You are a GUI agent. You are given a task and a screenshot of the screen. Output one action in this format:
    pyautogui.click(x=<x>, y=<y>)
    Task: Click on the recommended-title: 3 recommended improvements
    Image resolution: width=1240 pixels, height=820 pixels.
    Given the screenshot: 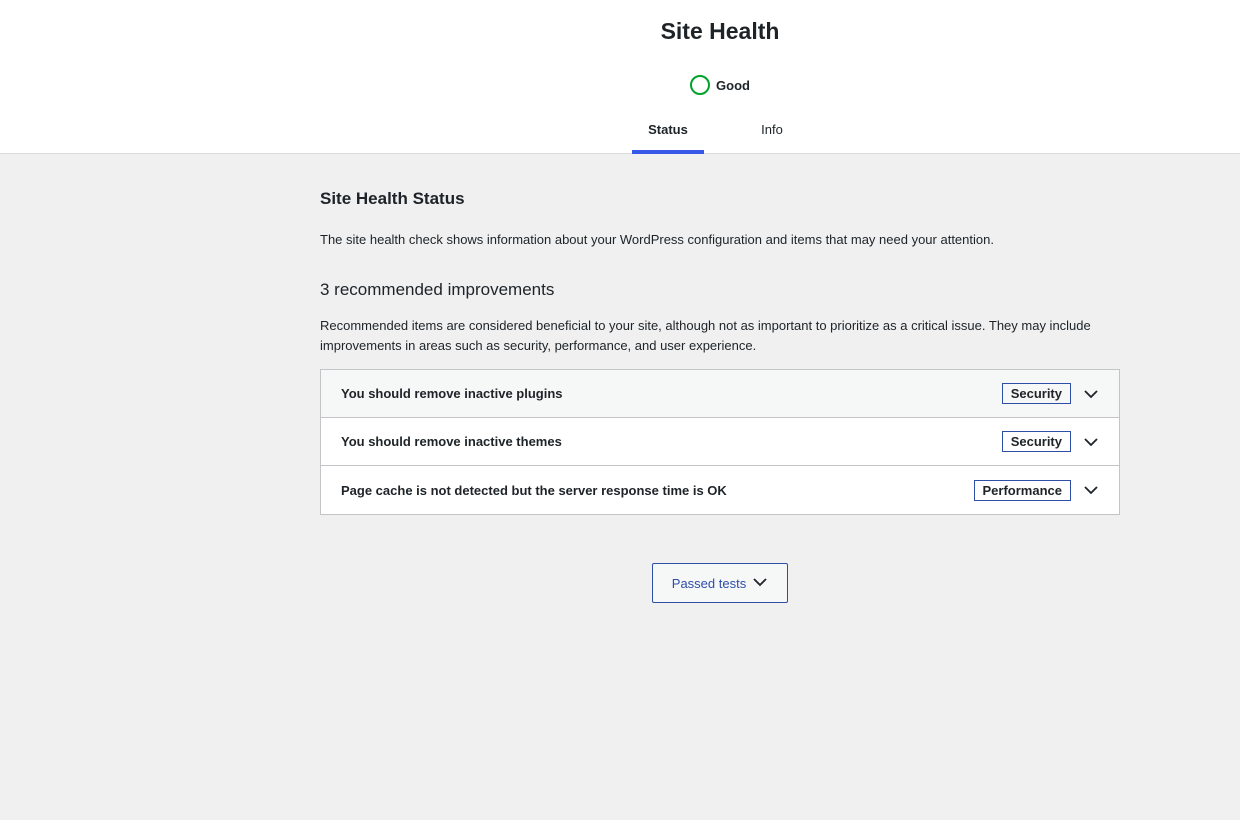 What is the action you would take?
    pyautogui.click(x=437, y=289)
    